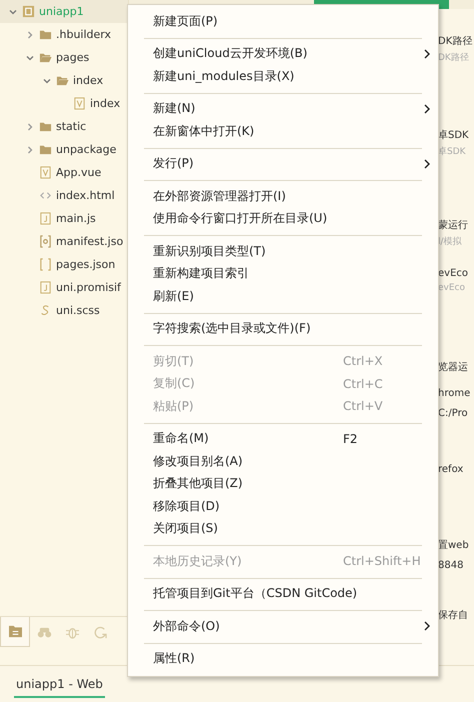 The width and height of the screenshot is (474, 702). What do you see at coordinates (283, 506) in the screenshot?
I see `menu-item: 移除项目(D)` at bounding box center [283, 506].